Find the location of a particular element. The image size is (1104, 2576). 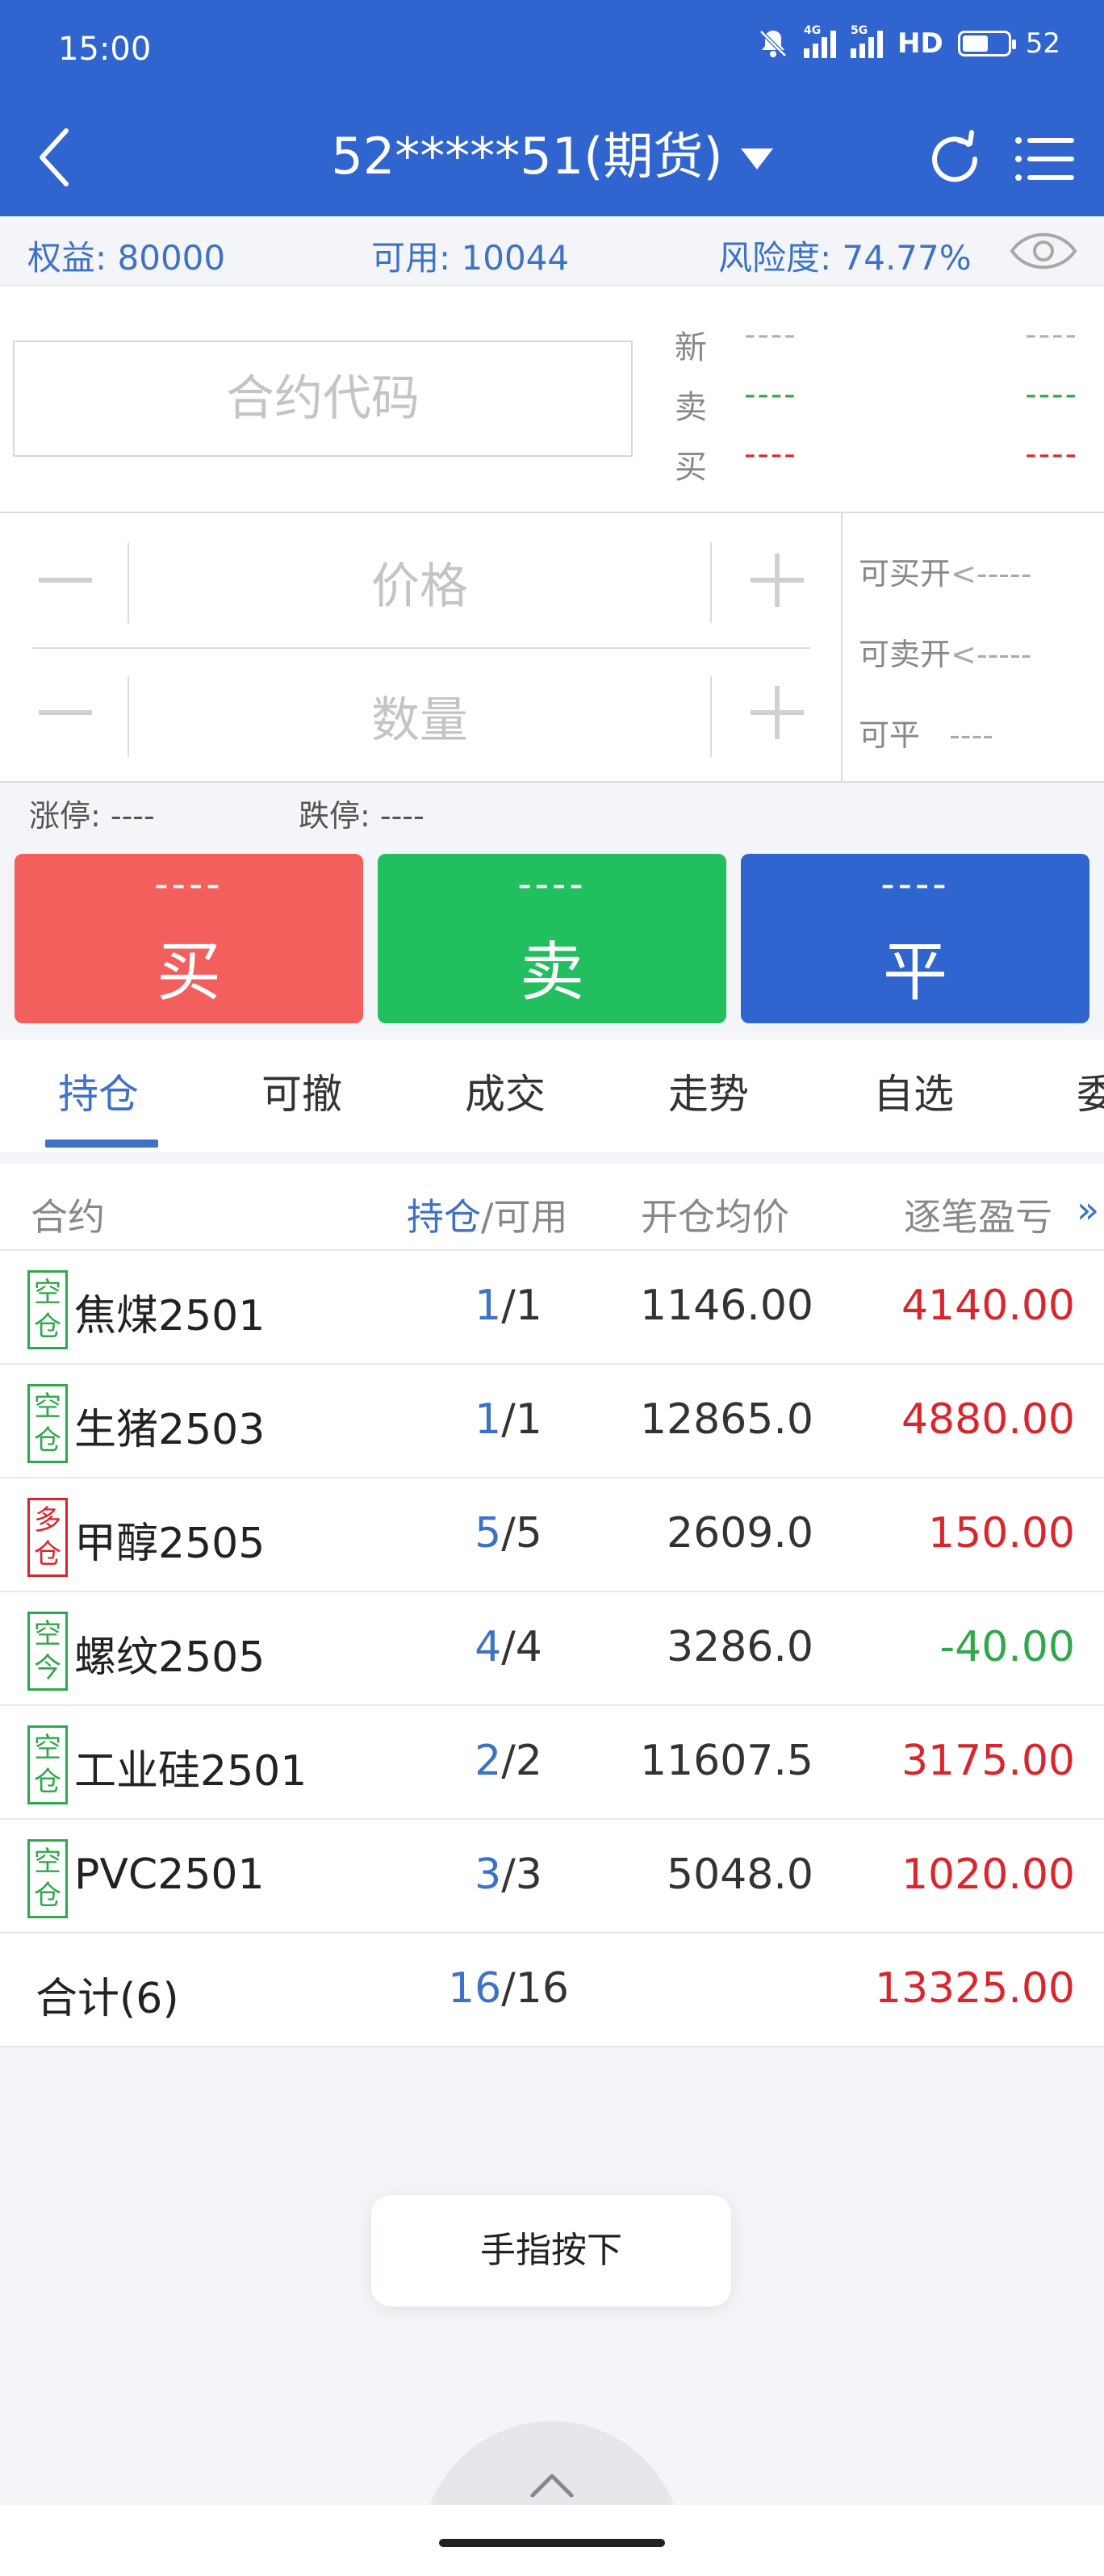

col-pnl: 逐笔盈亏 is located at coordinates (978, 1217).